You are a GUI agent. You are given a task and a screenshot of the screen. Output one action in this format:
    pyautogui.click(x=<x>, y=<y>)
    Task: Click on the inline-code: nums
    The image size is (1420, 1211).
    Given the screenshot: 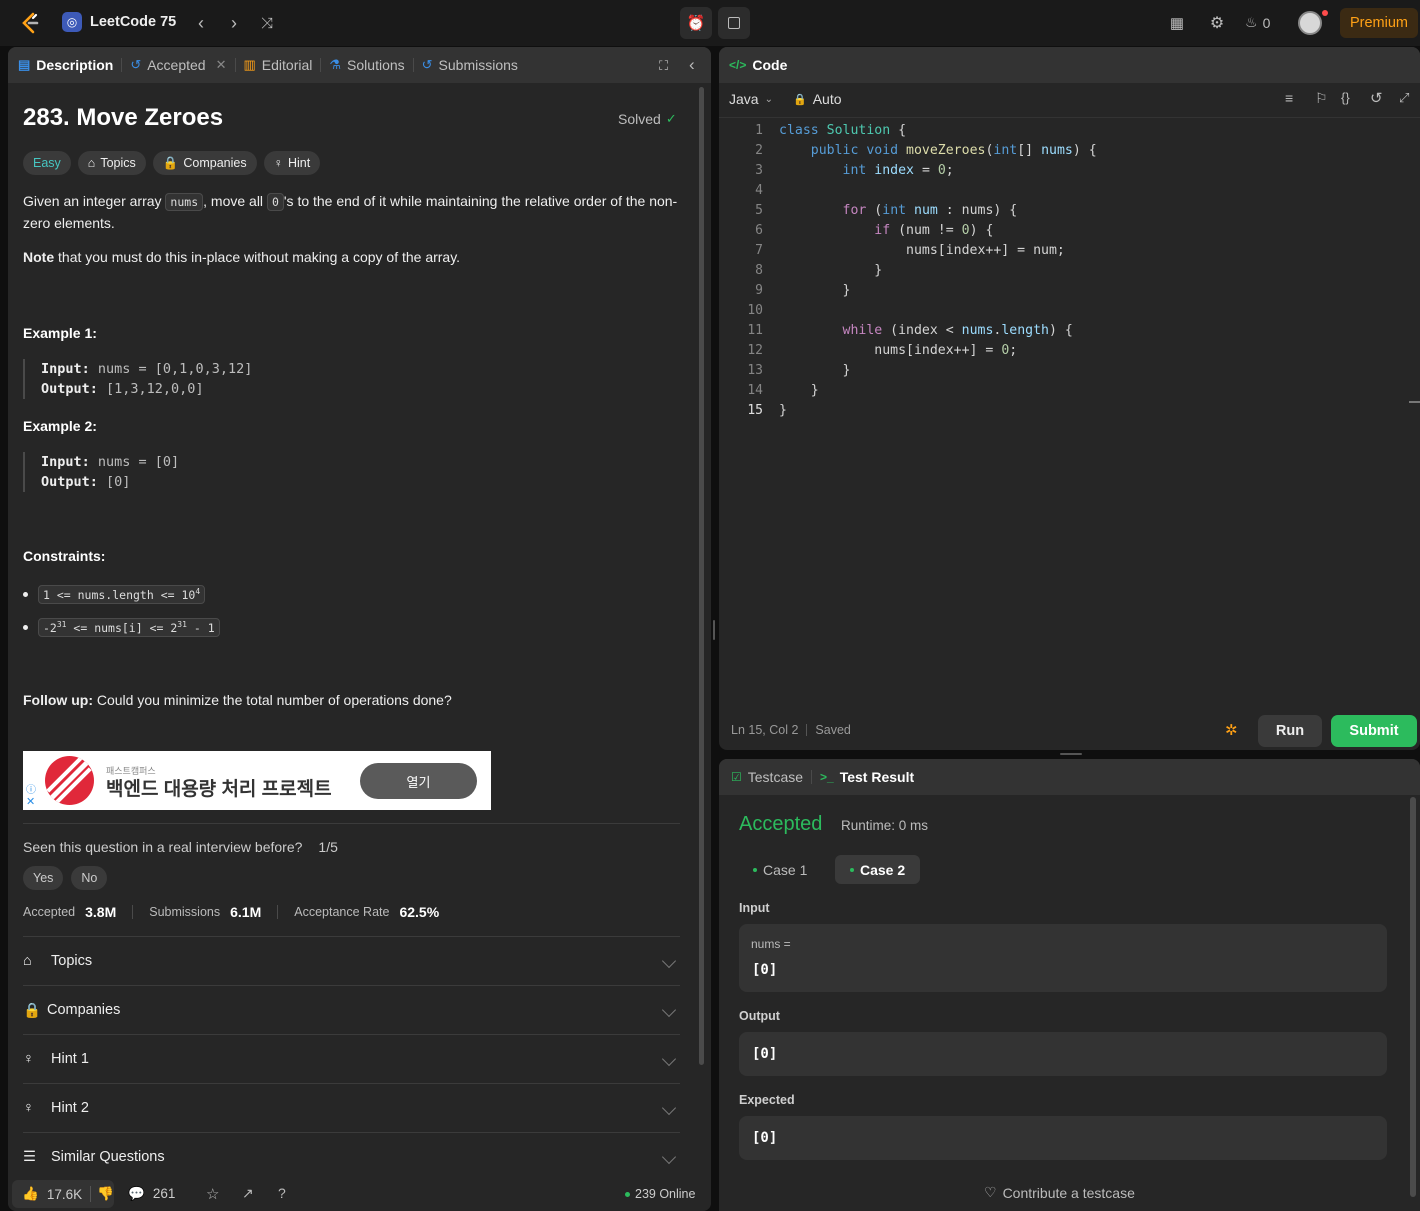 What is the action you would take?
    pyautogui.click(x=184, y=202)
    